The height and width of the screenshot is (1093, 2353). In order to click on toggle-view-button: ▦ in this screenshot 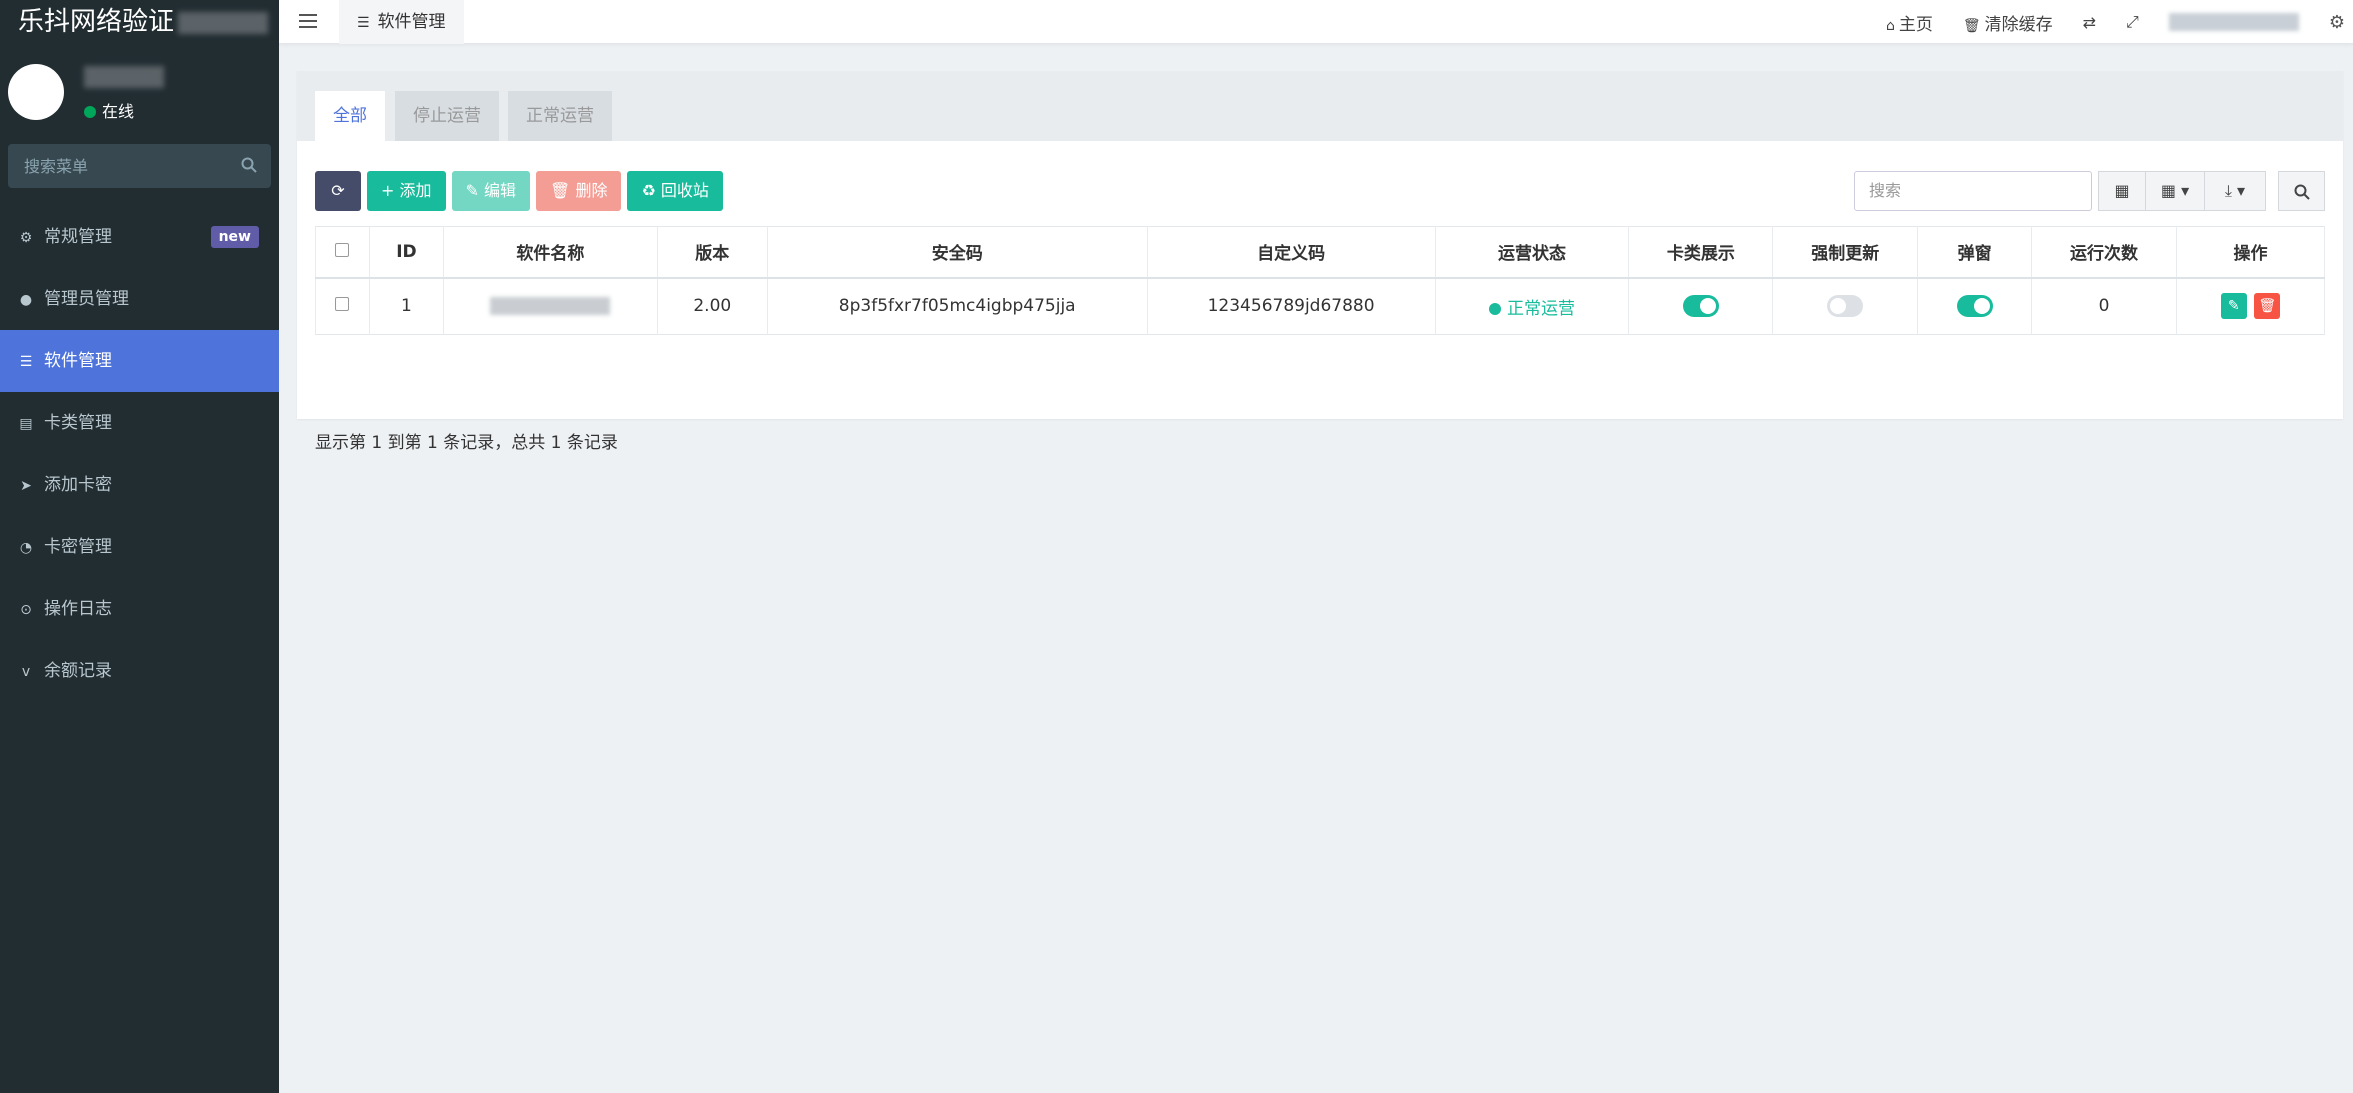, I will do `click(2122, 191)`.